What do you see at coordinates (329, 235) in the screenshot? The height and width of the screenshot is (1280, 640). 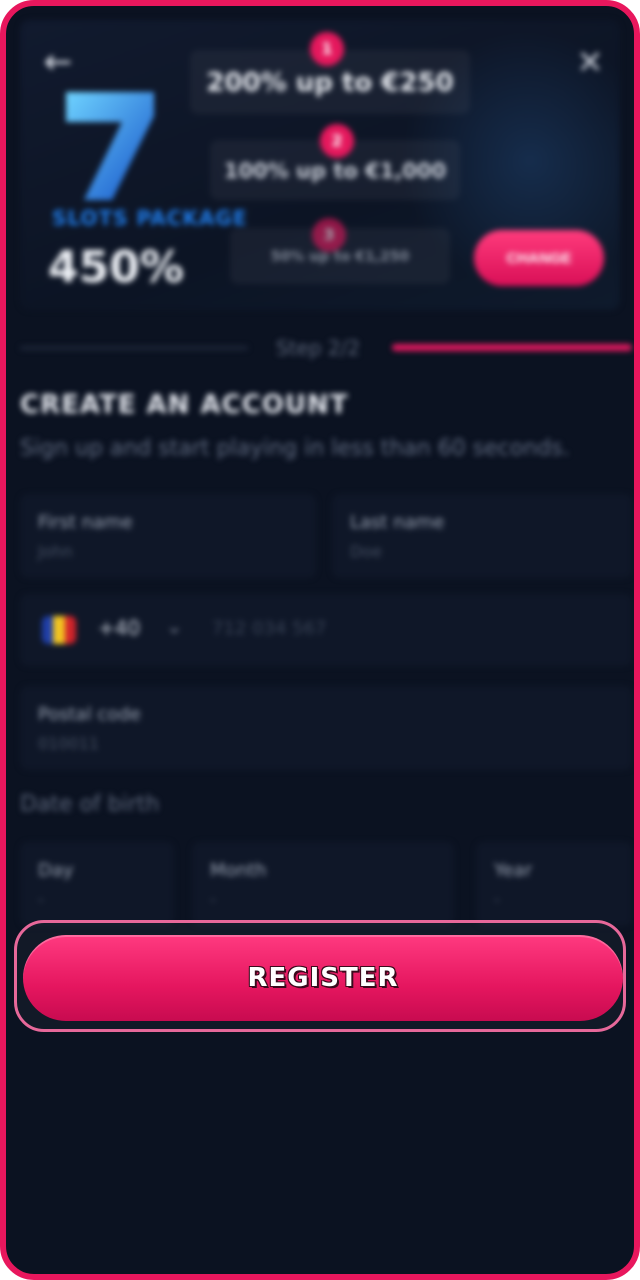 I see `offer-badge-3: 3` at bounding box center [329, 235].